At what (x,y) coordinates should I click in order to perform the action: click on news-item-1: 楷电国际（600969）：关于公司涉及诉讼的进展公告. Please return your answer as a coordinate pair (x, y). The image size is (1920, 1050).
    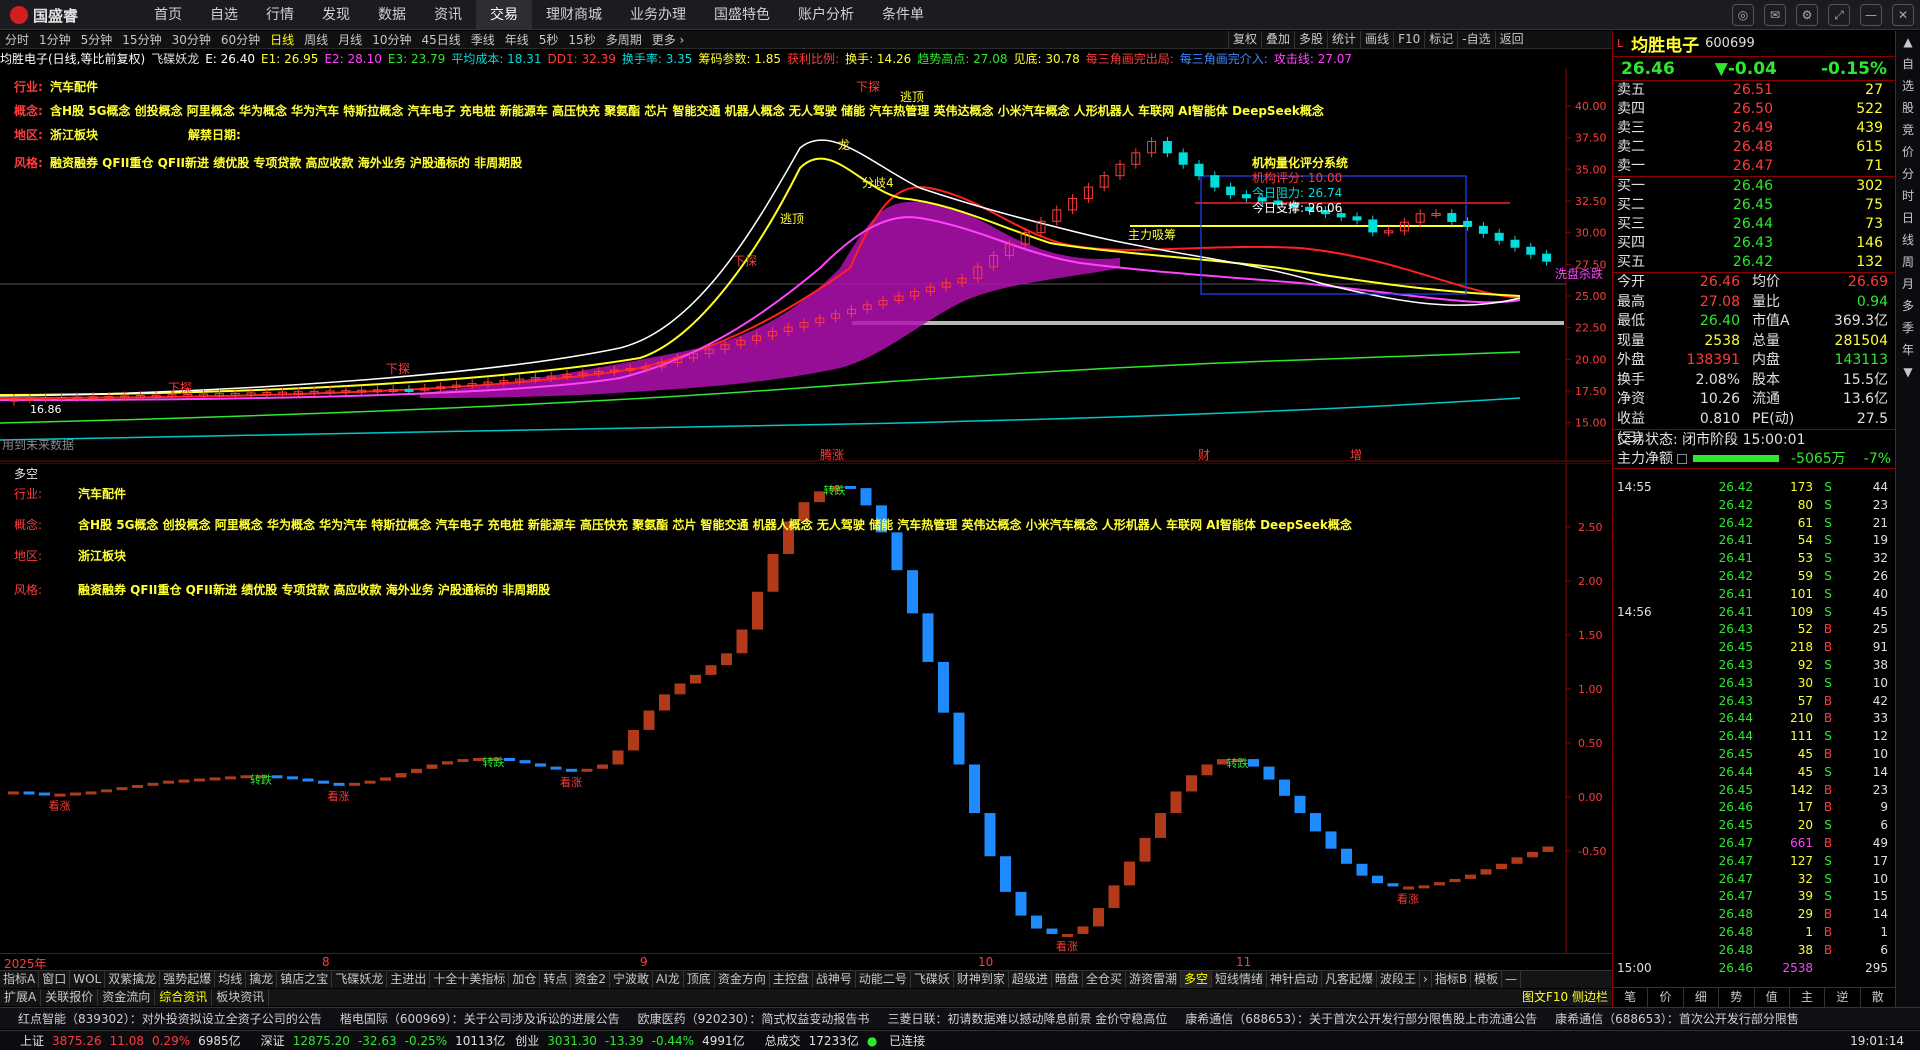
    Looking at the image, I should click on (480, 1018).